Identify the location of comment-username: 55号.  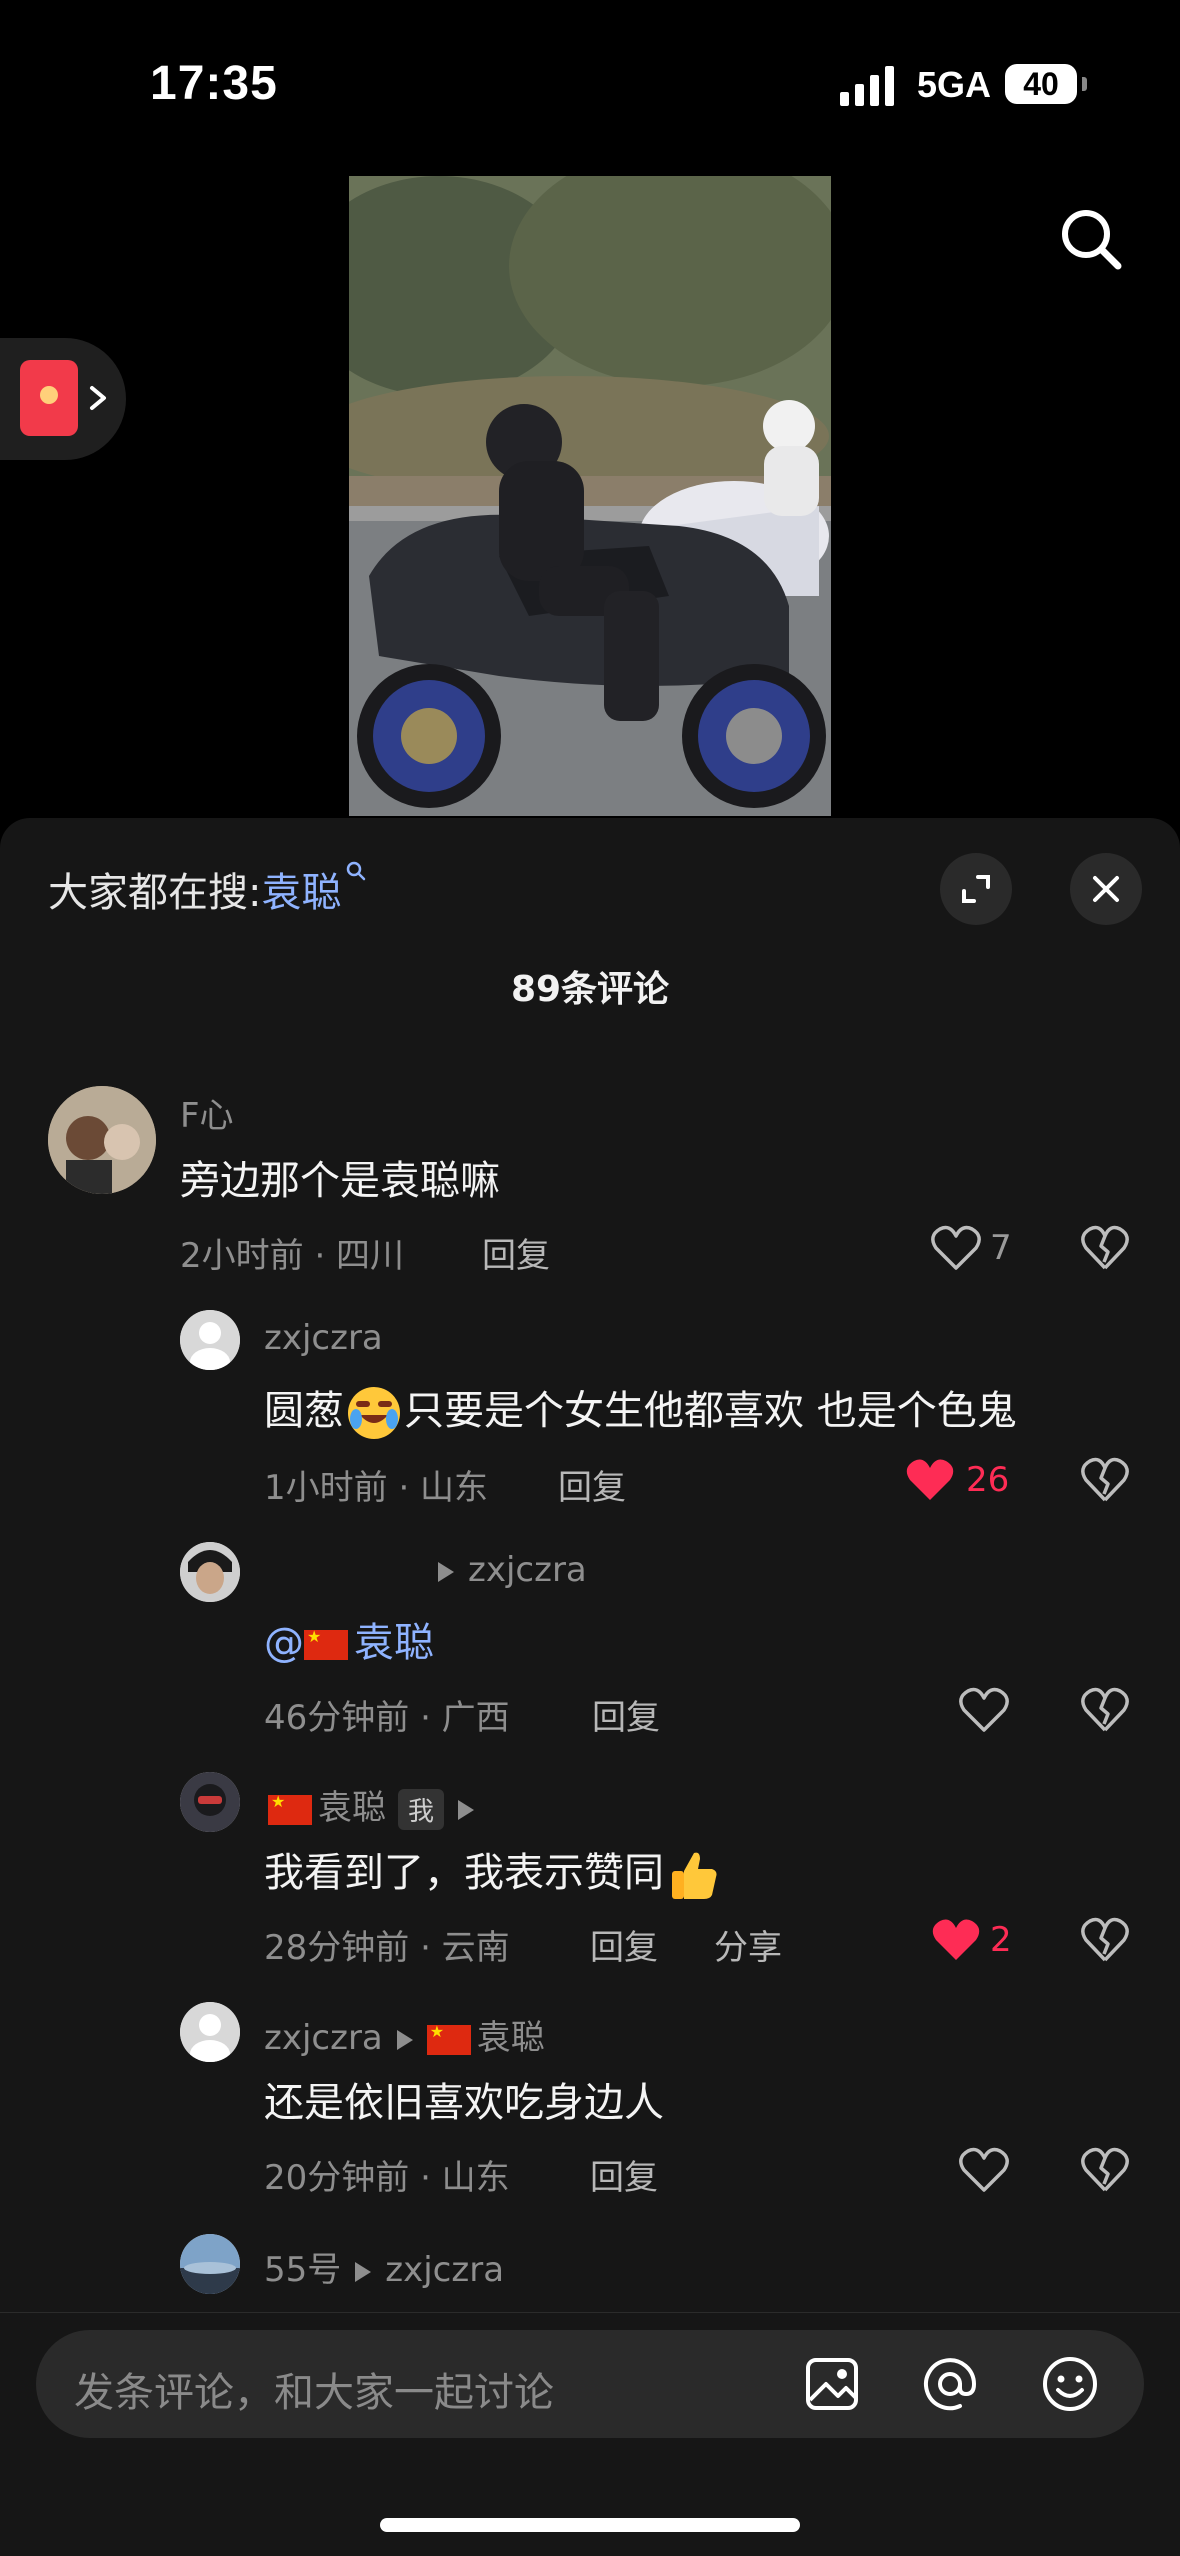
(303, 2270).